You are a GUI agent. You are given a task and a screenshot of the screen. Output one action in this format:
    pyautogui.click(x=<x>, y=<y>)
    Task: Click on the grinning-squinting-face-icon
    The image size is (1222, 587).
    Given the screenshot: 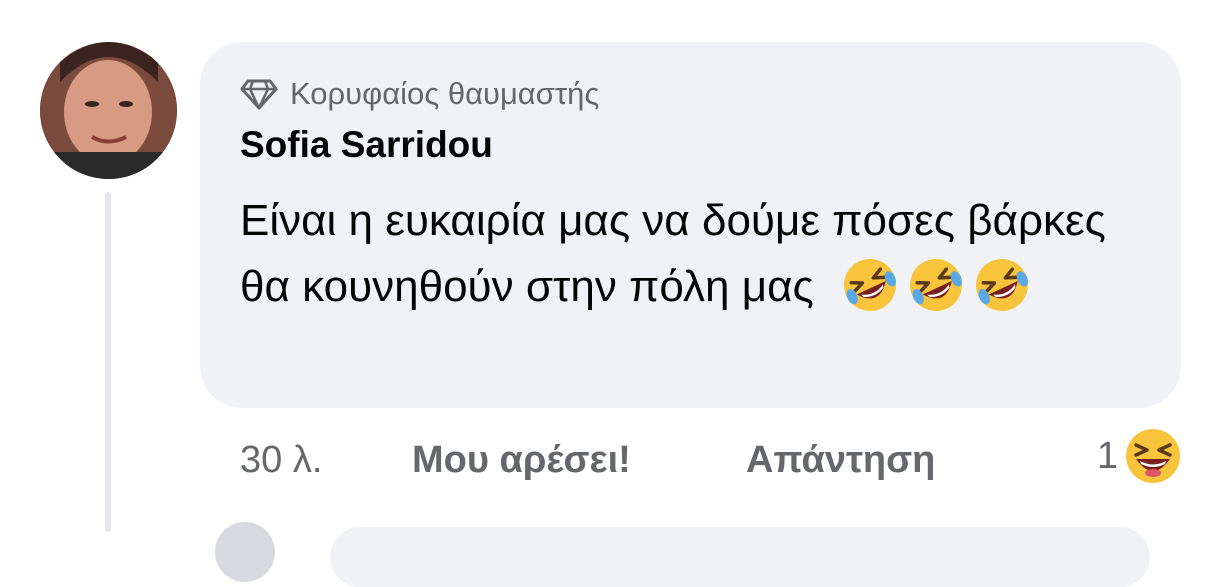 What is the action you would take?
    pyautogui.click(x=1153, y=456)
    